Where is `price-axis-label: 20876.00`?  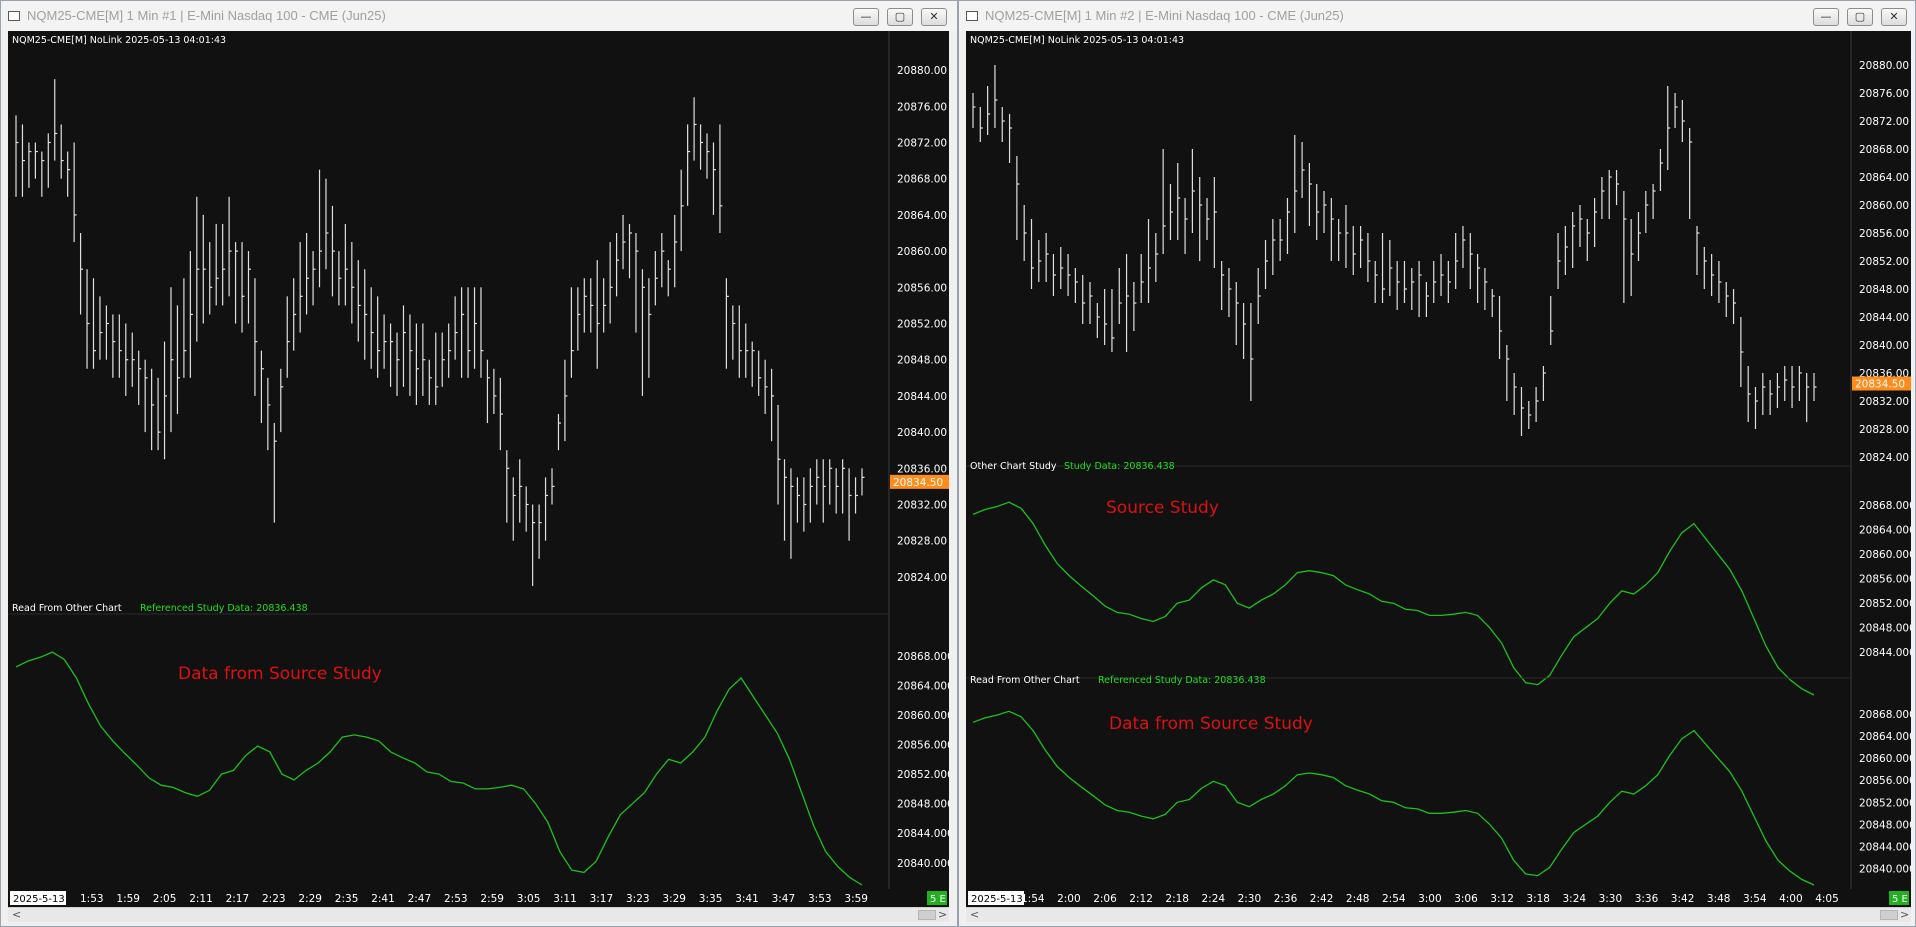
price-axis-label: 20876.00 is located at coordinates (922, 107).